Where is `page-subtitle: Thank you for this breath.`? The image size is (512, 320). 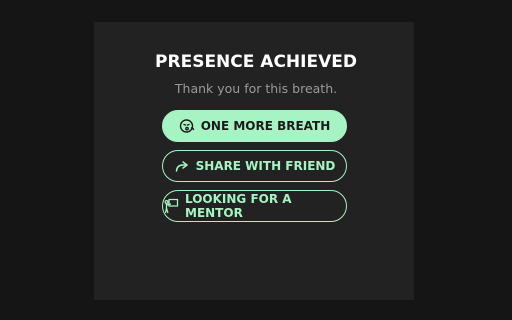
page-subtitle: Thank you for this breath. is located at coordinates (256, 88).